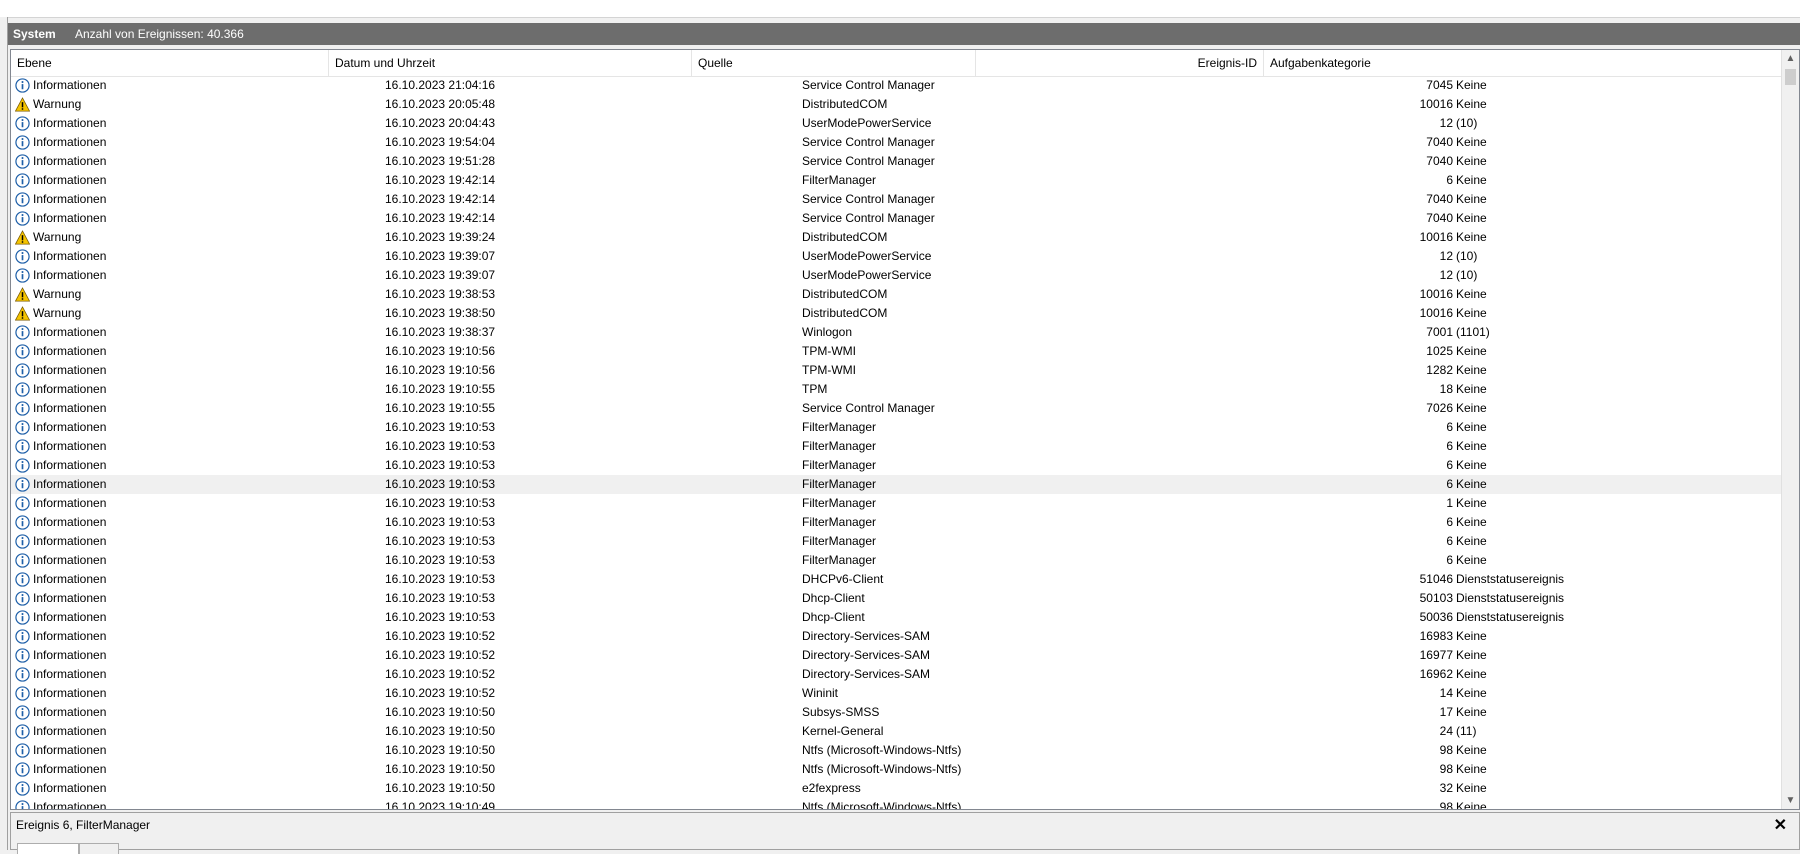 Image resolution: width=1800 pixels, height=854 pixels. I want to click on vertical-scrollbar: ▲ ▼, so click(1790, 429).